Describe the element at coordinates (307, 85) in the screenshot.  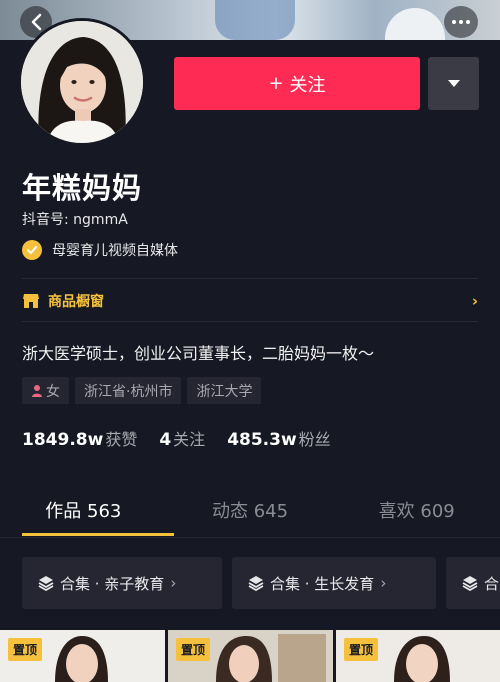
I see `follow-label: 关注` at that location.